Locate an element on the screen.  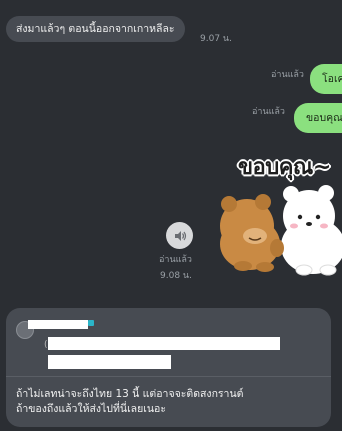
sticker-message-time: 9.08 น. is located at coordinates (176, 276).